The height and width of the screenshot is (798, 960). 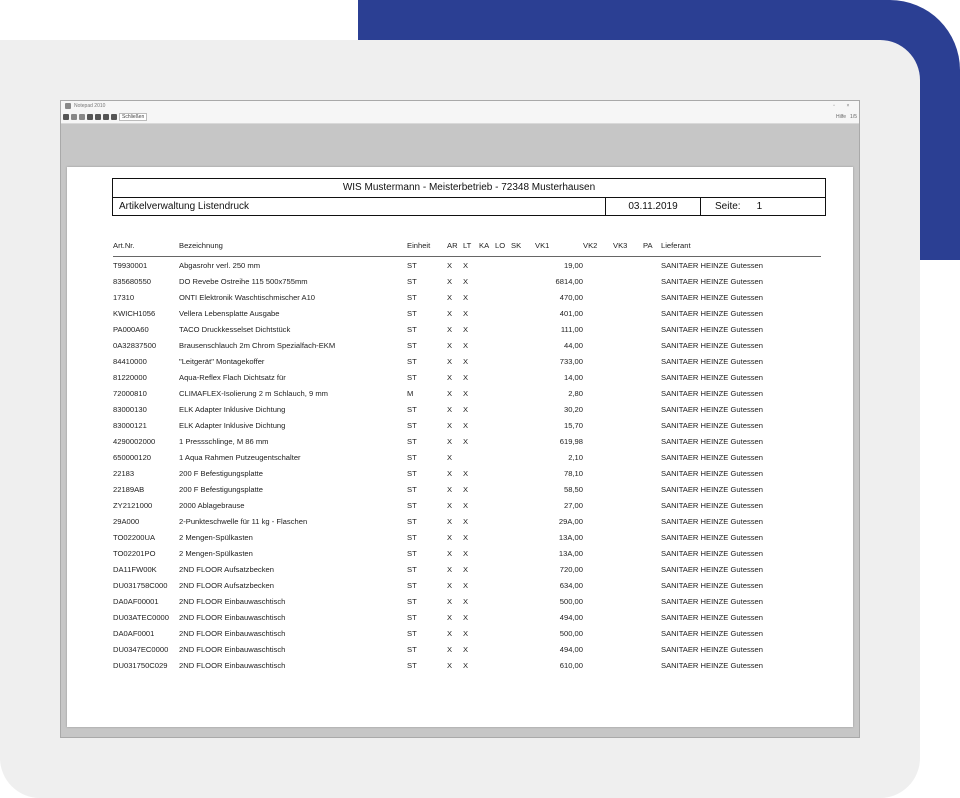 I want to click on cell-art: DA0AF00001, so click(x=136, y=601).